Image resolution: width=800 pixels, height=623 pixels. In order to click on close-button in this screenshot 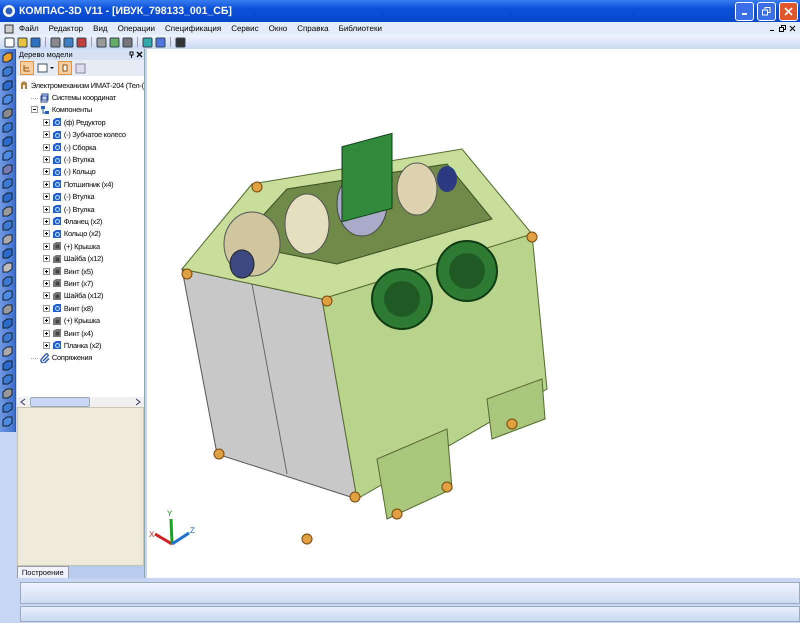, I will do `click(788, 11)`.